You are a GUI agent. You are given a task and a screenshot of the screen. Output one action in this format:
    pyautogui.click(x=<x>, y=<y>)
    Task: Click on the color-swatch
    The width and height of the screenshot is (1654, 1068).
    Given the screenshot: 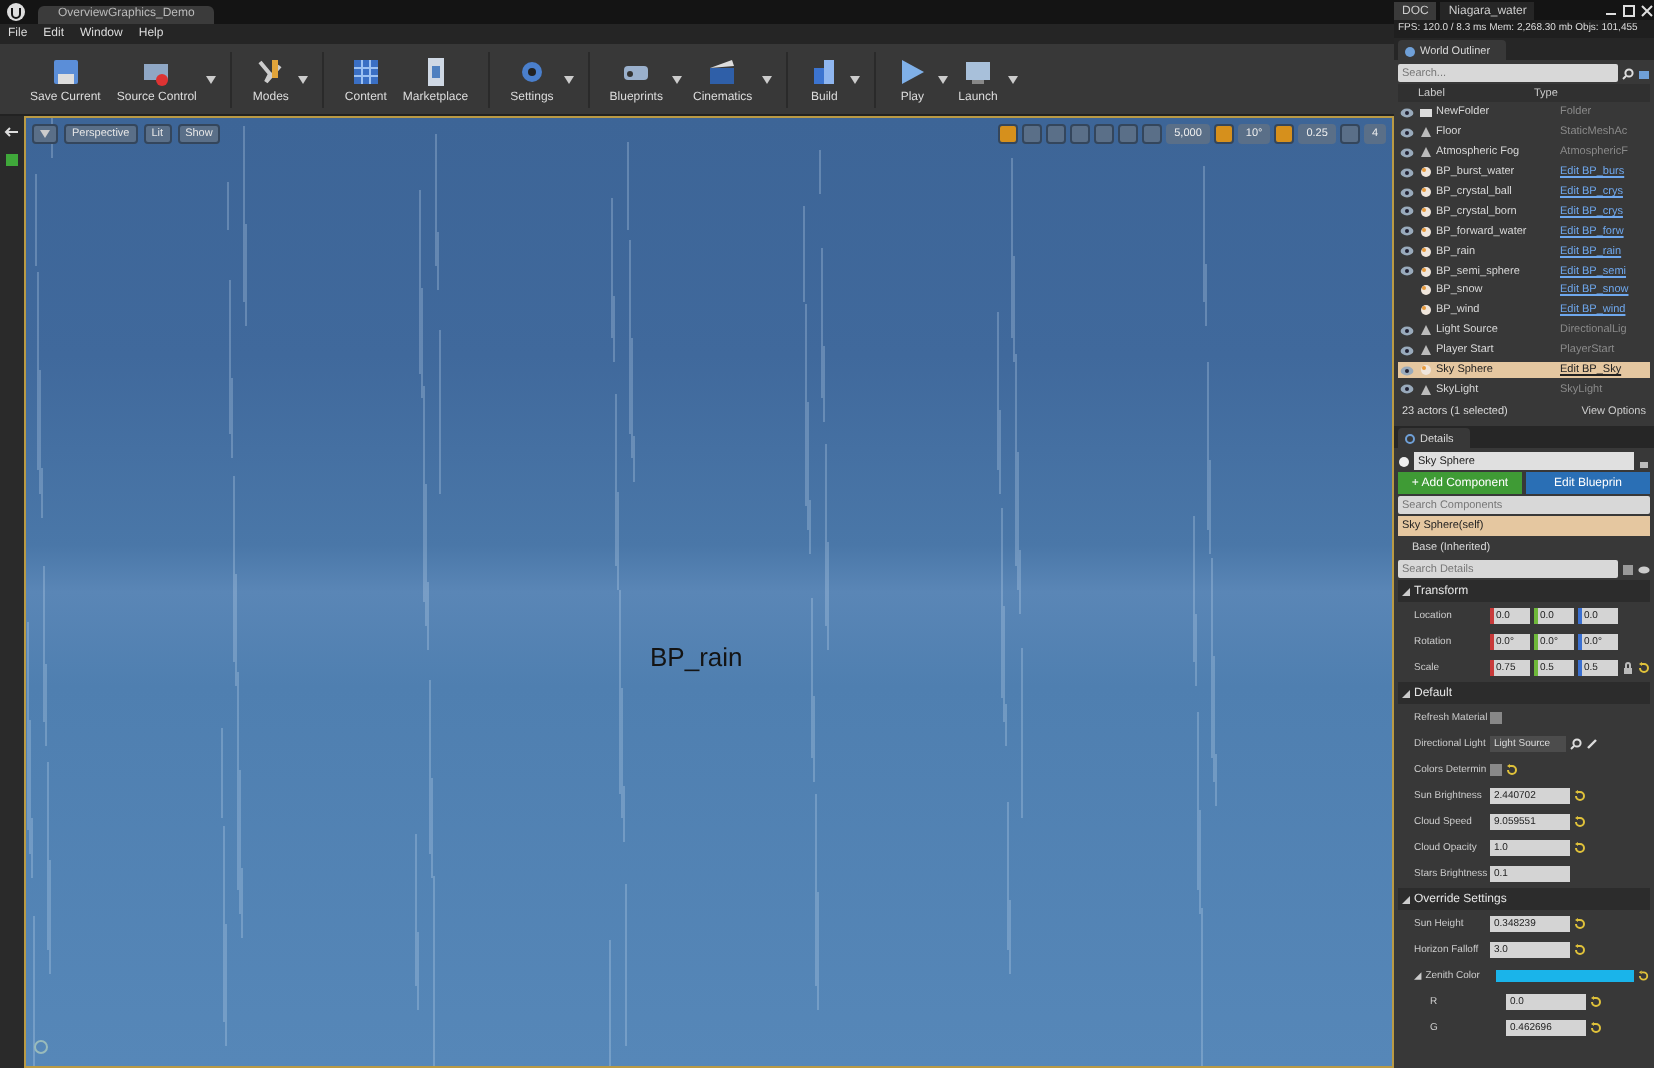 What is the action you would take?
    pyautogui.click(x=1565, y=976)
    